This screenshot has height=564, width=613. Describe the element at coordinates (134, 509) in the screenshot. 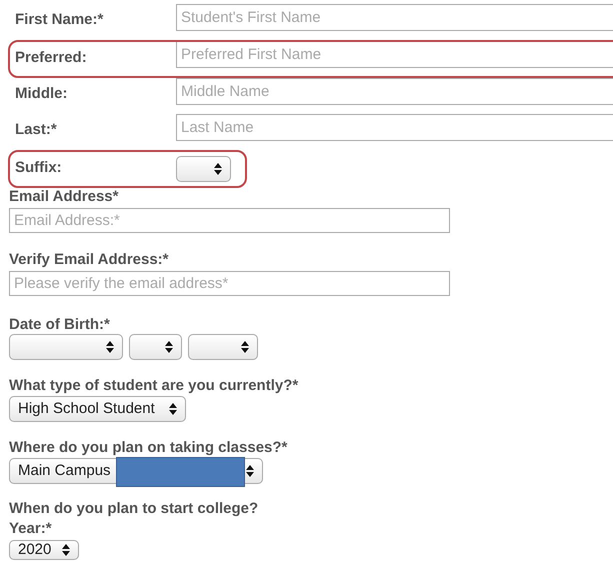

I see `section-heading: When do you plan to start college?` at that location.